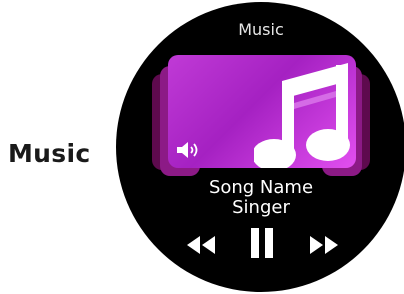 This screenshot has width=404, height=294. Describe the element at coordinates (201, 245) in the screenshot. I see `rewind-icon` at that location.